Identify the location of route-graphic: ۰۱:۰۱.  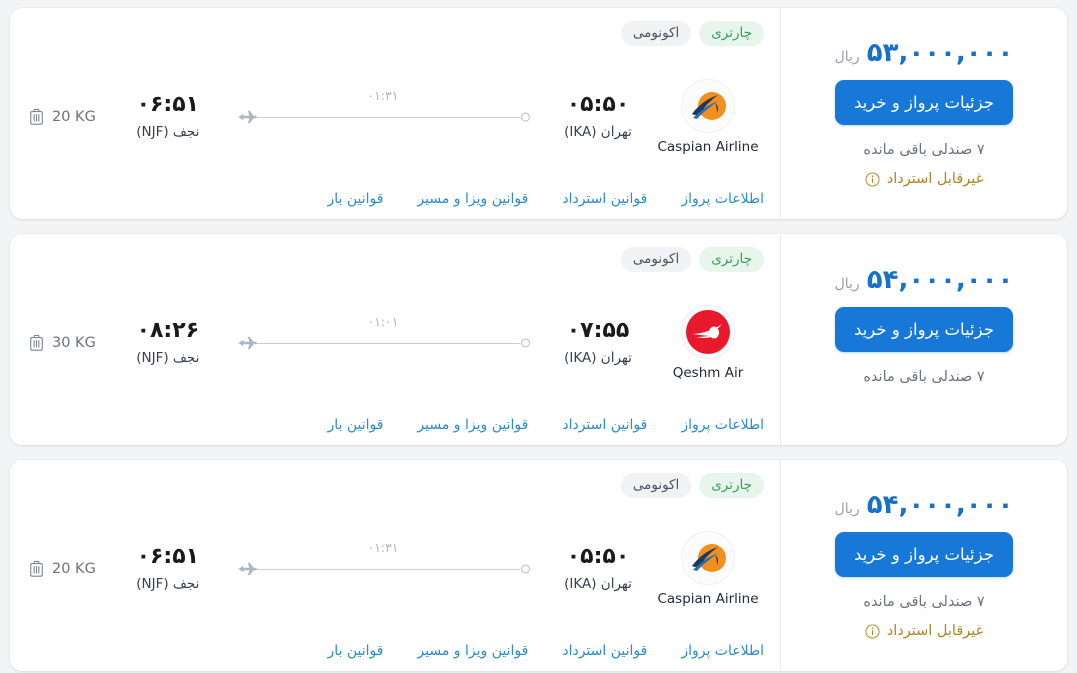
(383, 341).